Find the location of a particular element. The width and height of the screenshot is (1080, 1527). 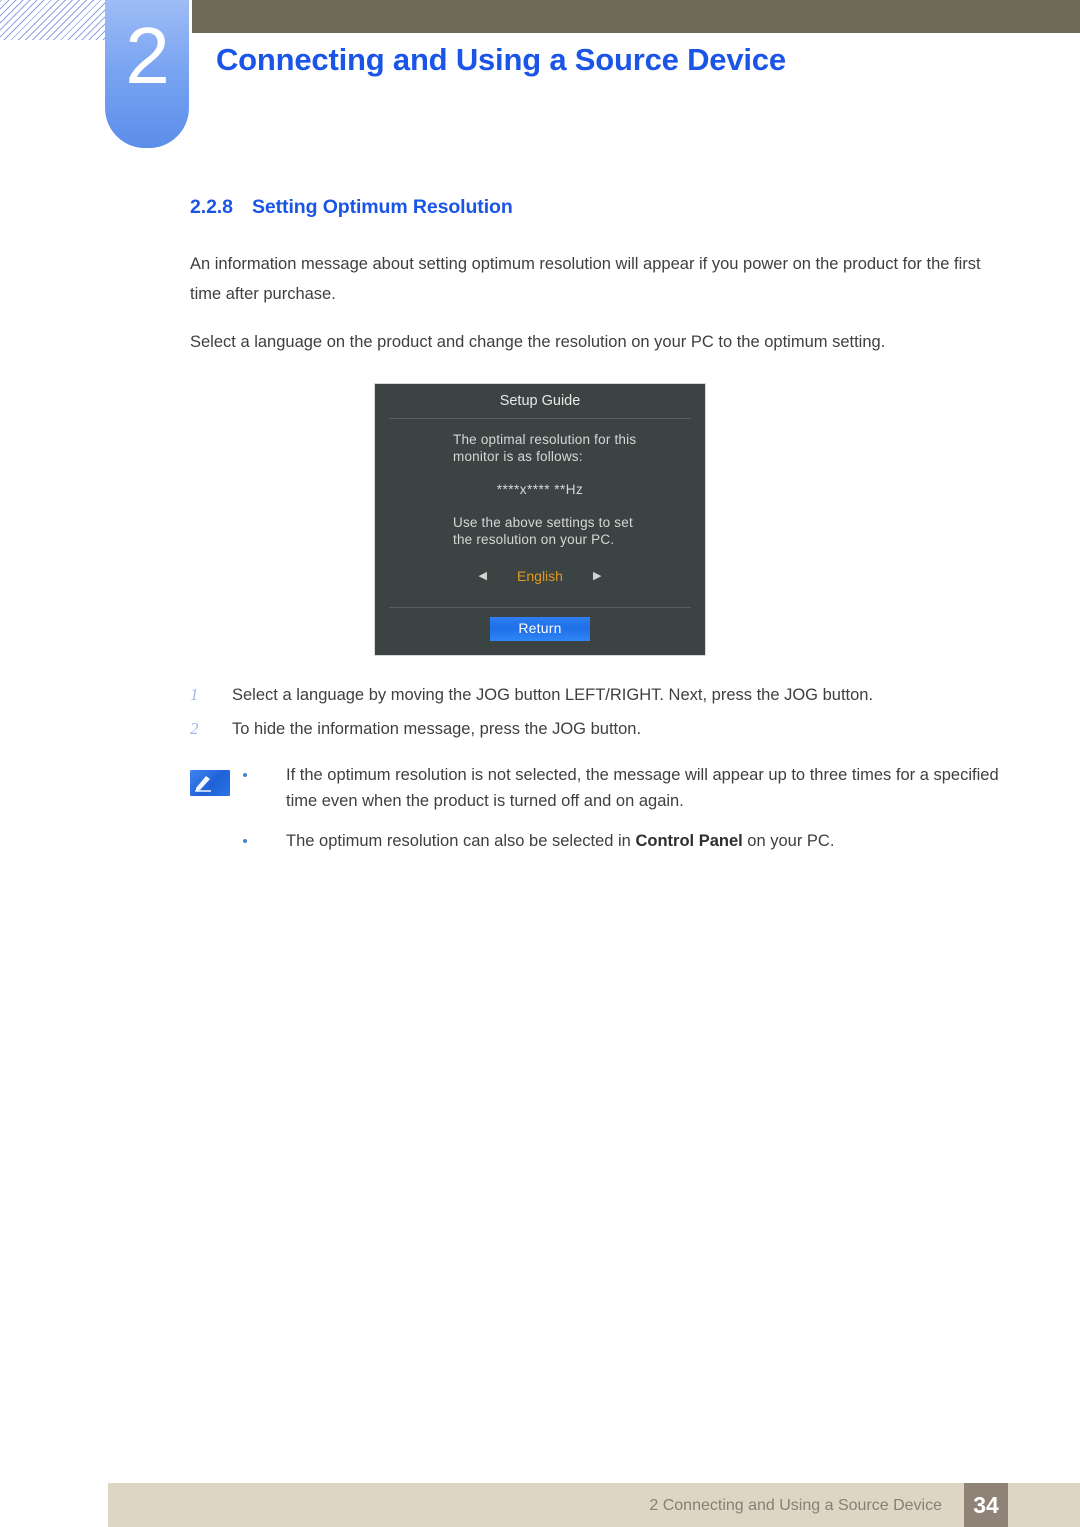

note-text-suffix: on your PC. is located at coordinates (788, 841).